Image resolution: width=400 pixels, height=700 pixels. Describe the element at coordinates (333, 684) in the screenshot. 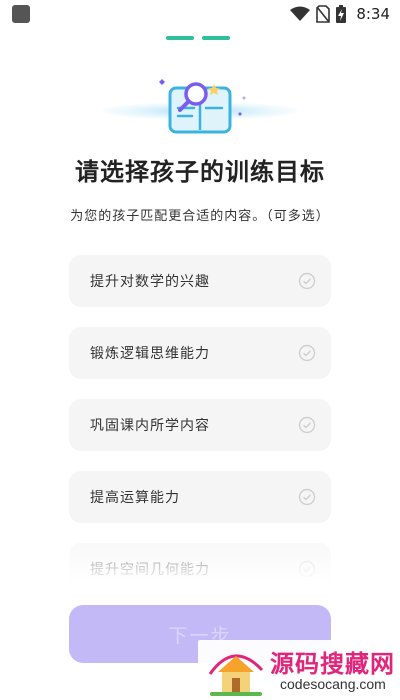

I see `watermark-url: codesocang.com` at that location.